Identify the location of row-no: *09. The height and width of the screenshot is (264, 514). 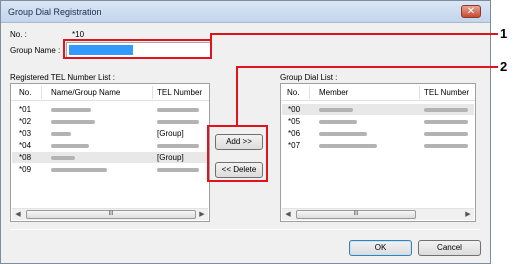
(25, 169).